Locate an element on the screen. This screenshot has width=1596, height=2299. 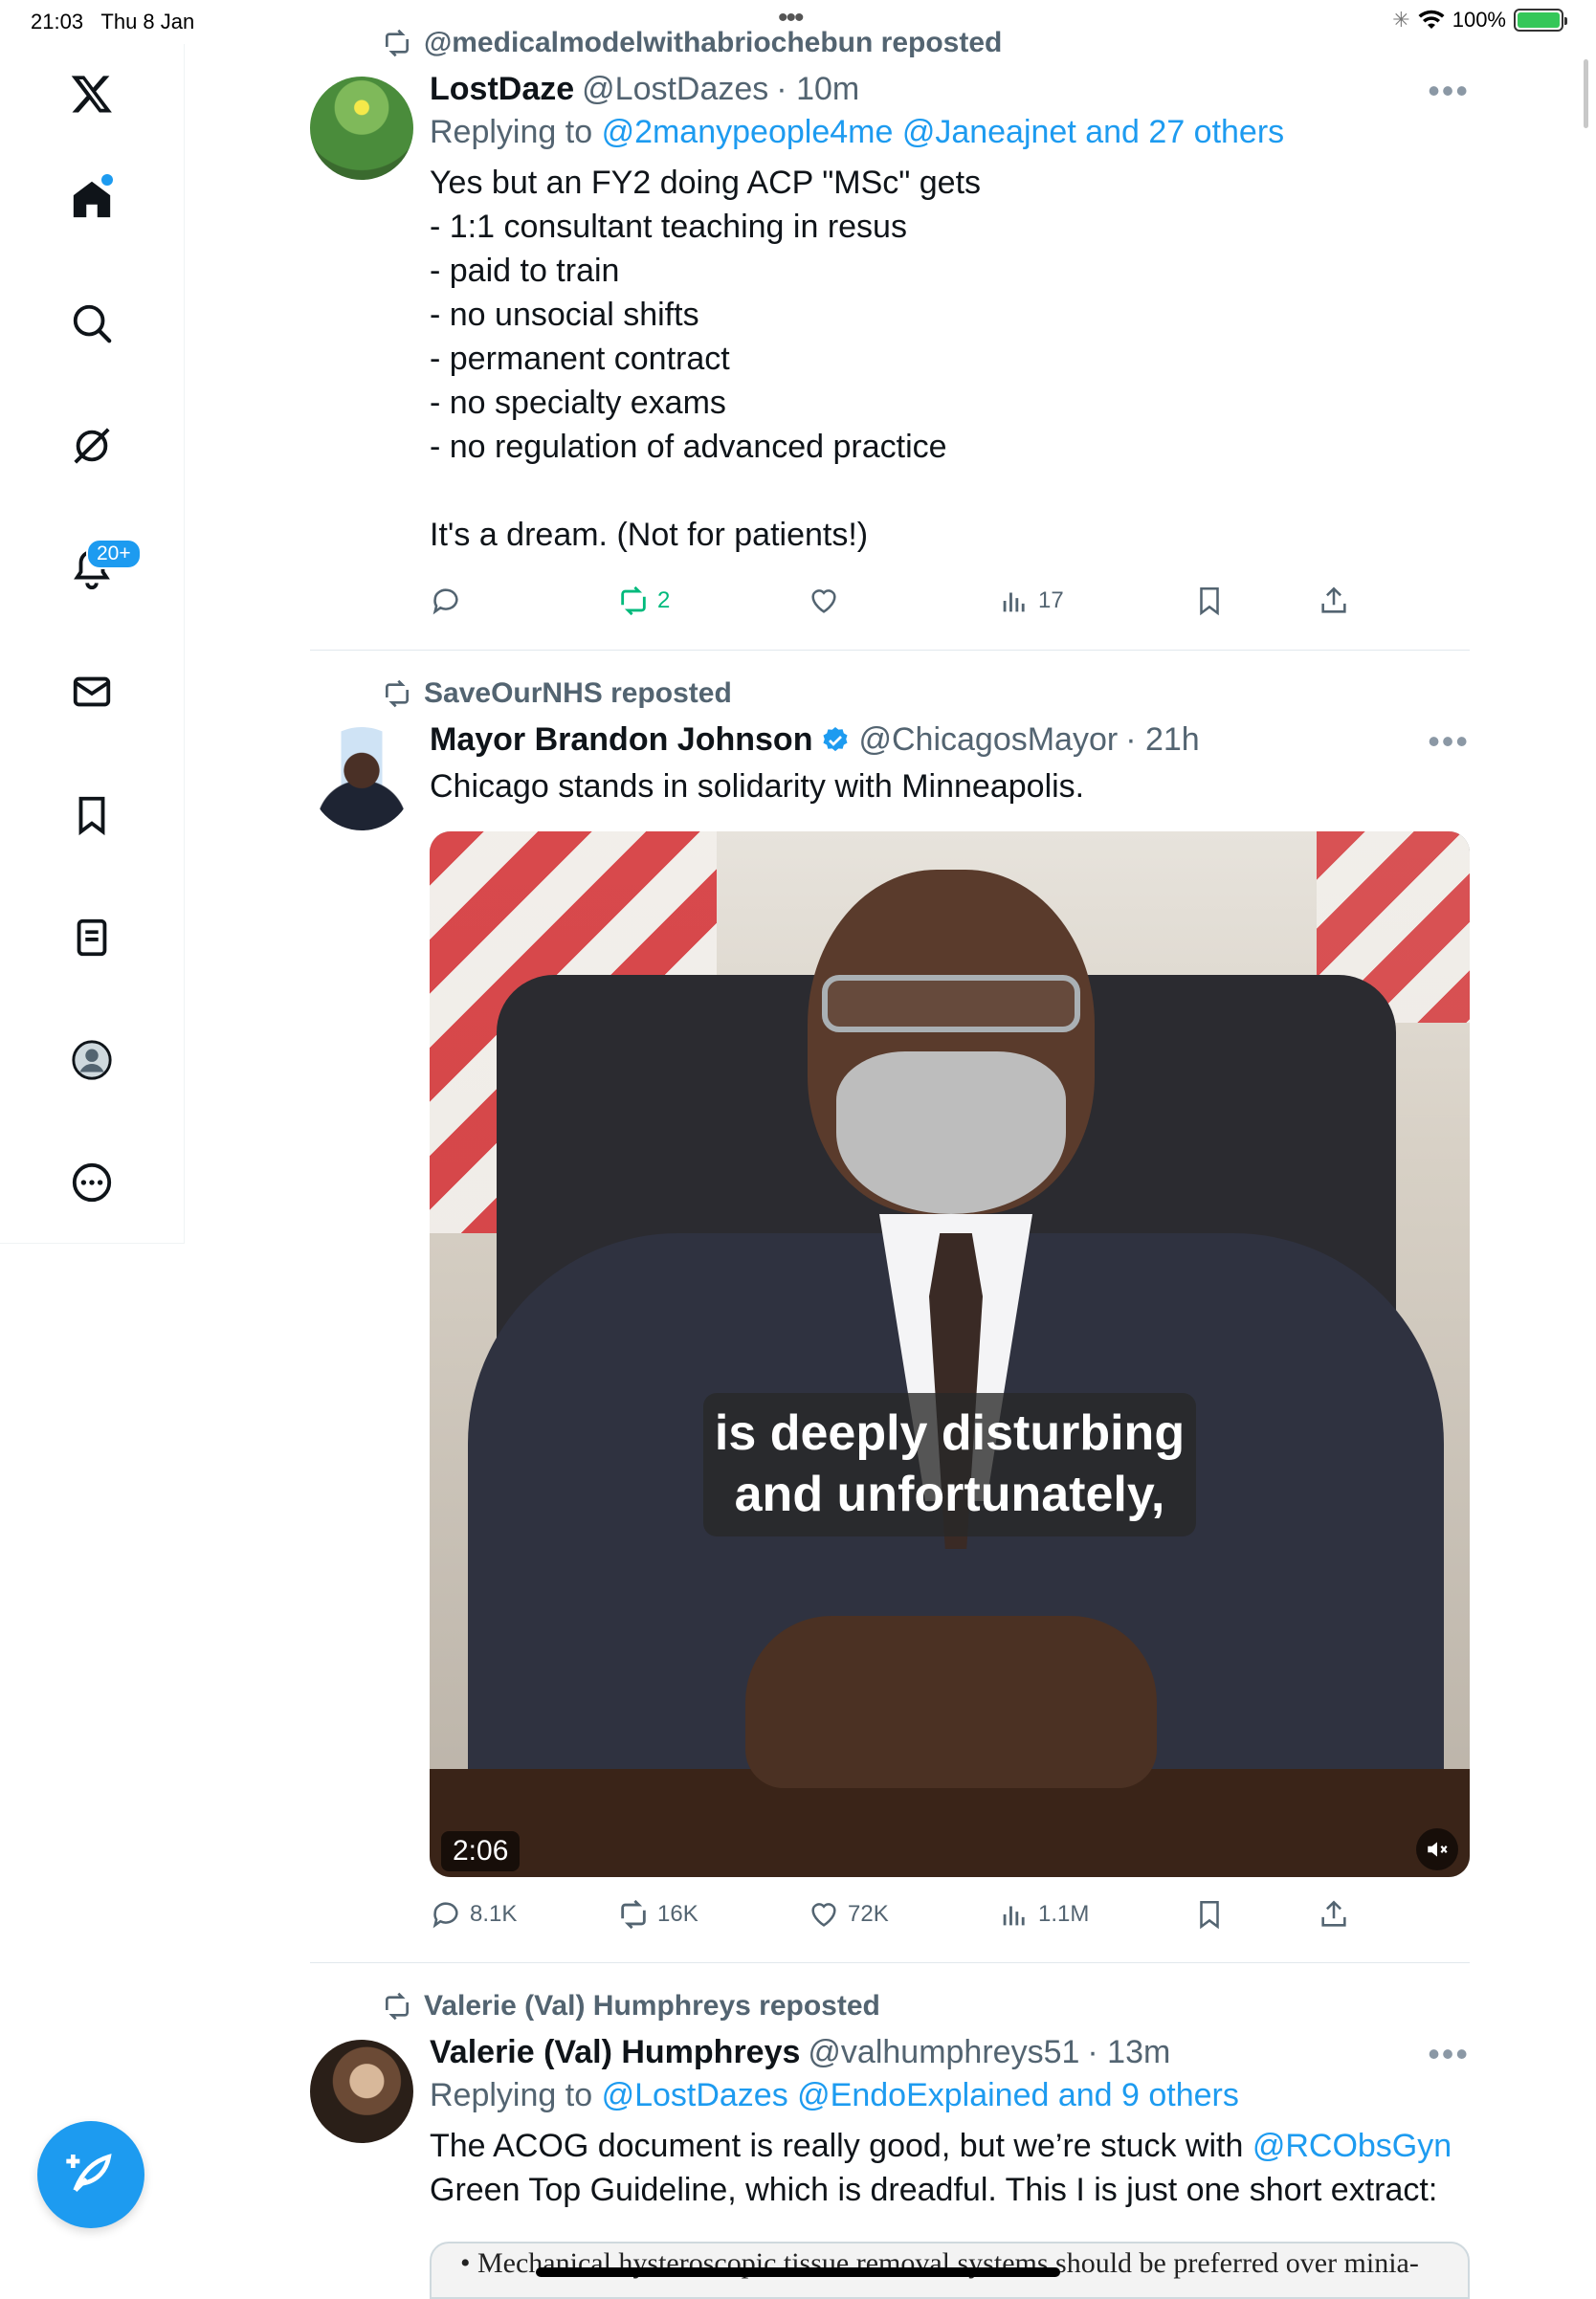
speaker-hands is located at coordinates (951, 1702).